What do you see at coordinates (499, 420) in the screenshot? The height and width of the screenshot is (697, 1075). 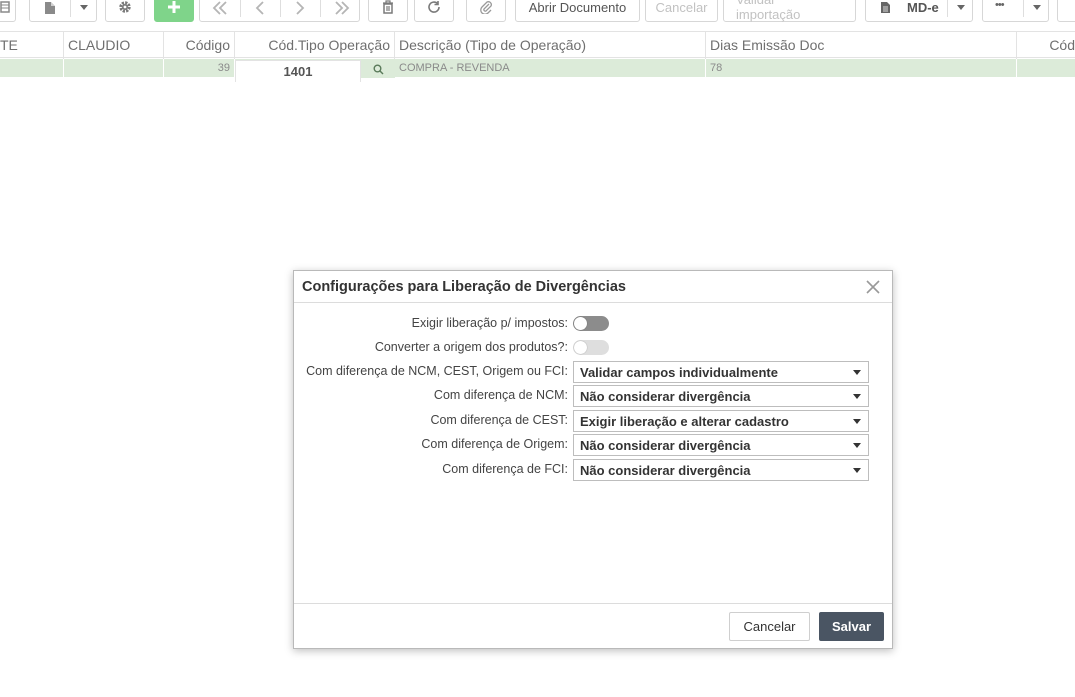 I see `dif-cest-label: Com diferença de CEST:` at bounding box center [499, 420].